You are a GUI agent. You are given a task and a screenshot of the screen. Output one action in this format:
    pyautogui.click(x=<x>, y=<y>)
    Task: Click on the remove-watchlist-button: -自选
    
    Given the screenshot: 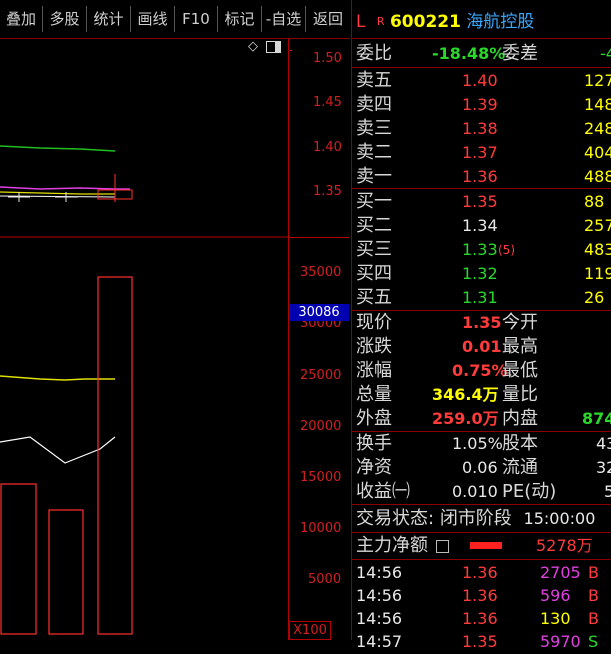 What is the action you would take?
    pyautogui.click(x=284, y=19)
    